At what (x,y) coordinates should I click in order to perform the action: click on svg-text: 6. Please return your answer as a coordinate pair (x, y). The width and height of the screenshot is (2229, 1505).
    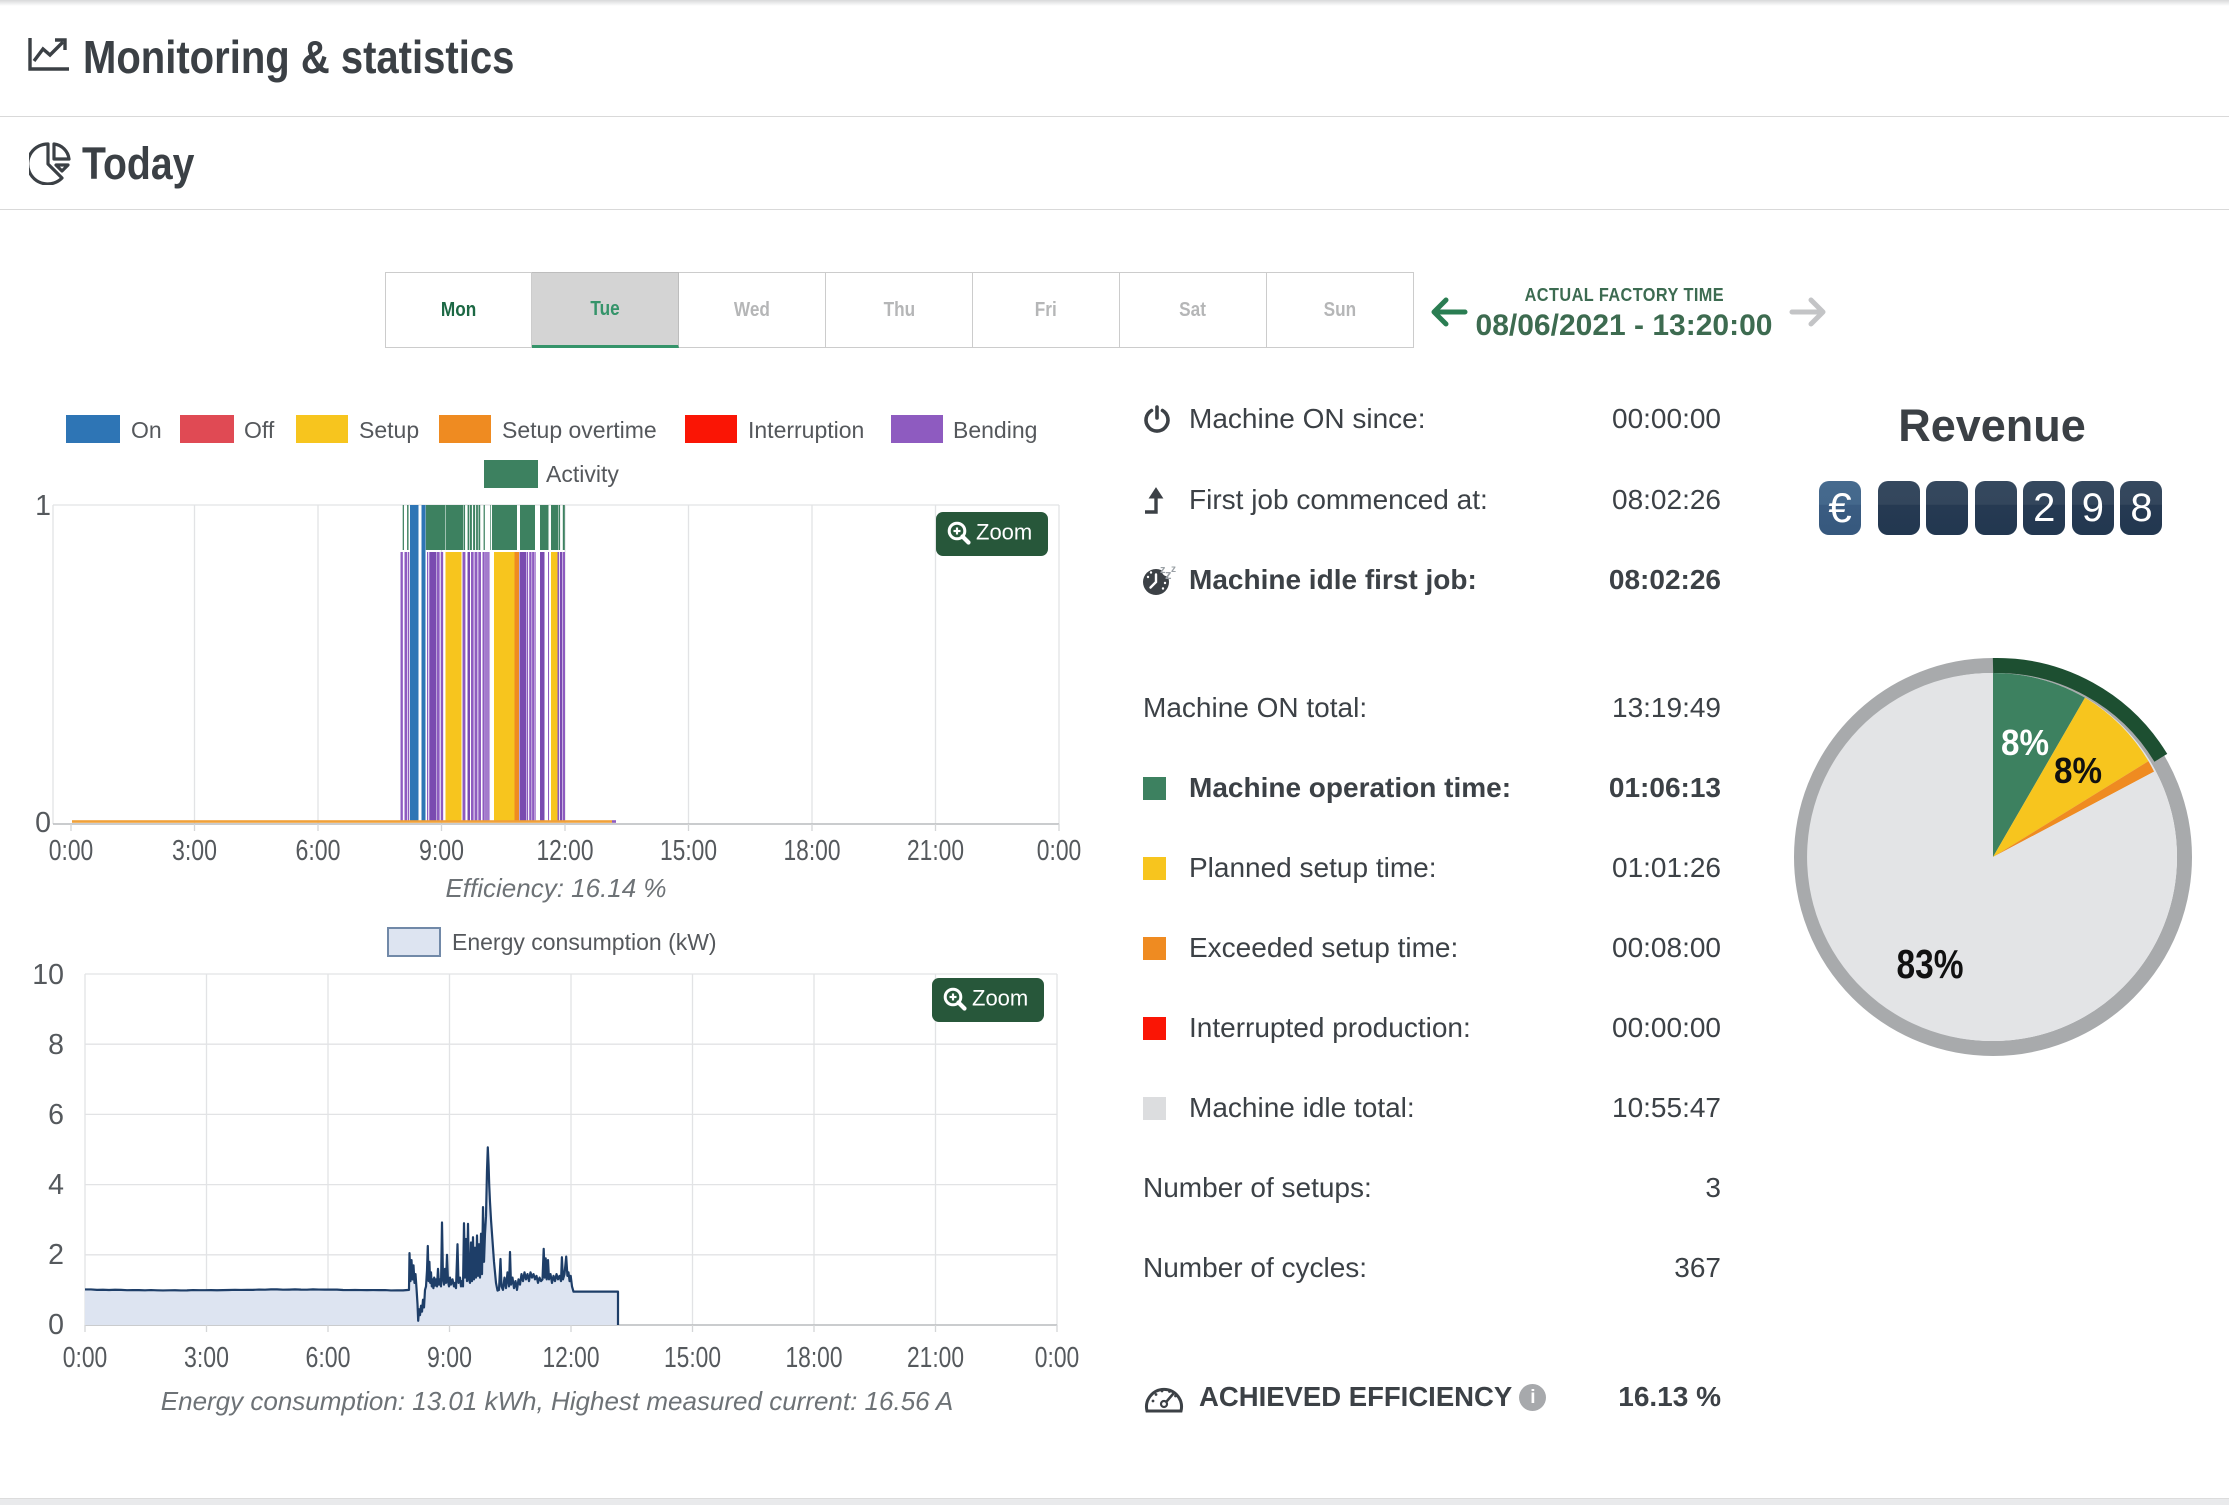
    Looking at the image, I should click on (56, 1115).